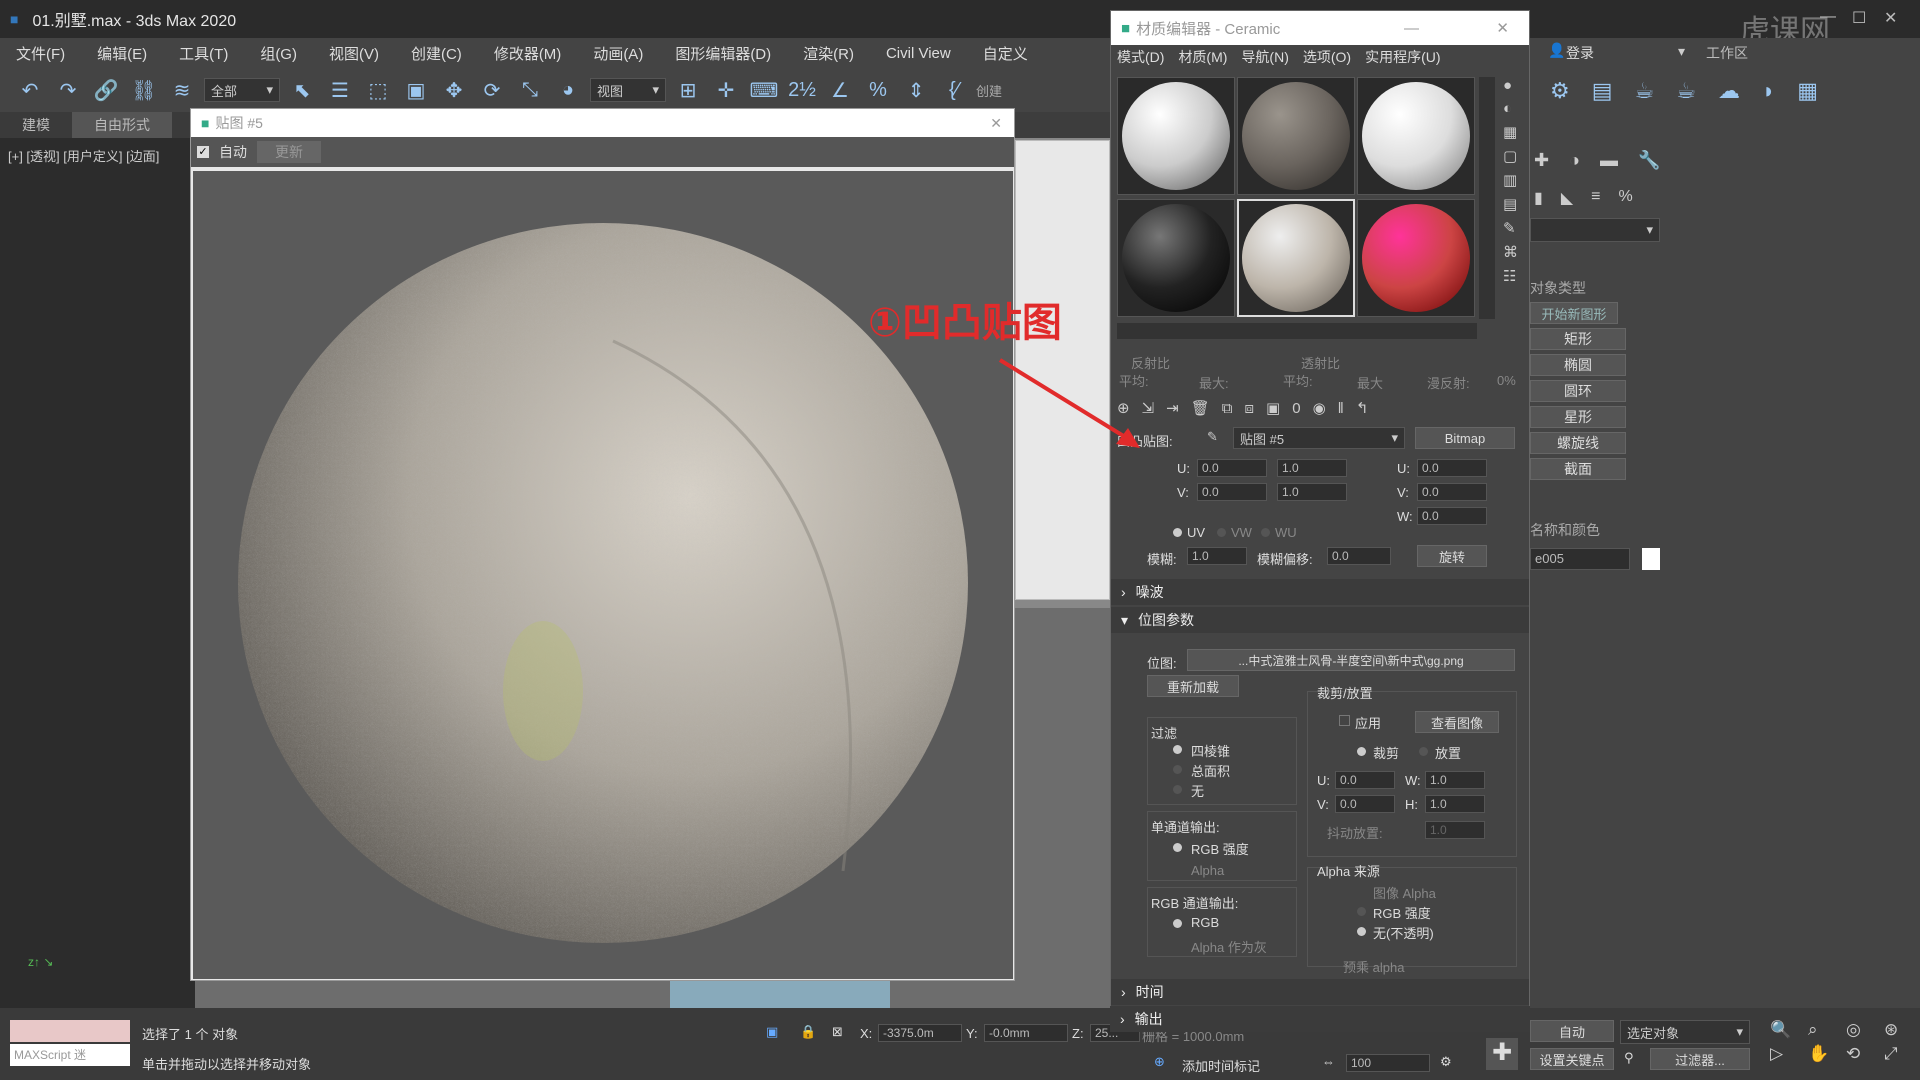 This screenshot has height=1080, width=1920. What do you see at coordinates (1514, 204) in the screenshot?
I see `make-preview-icon: ▤` at bounding box center [1514, 204].